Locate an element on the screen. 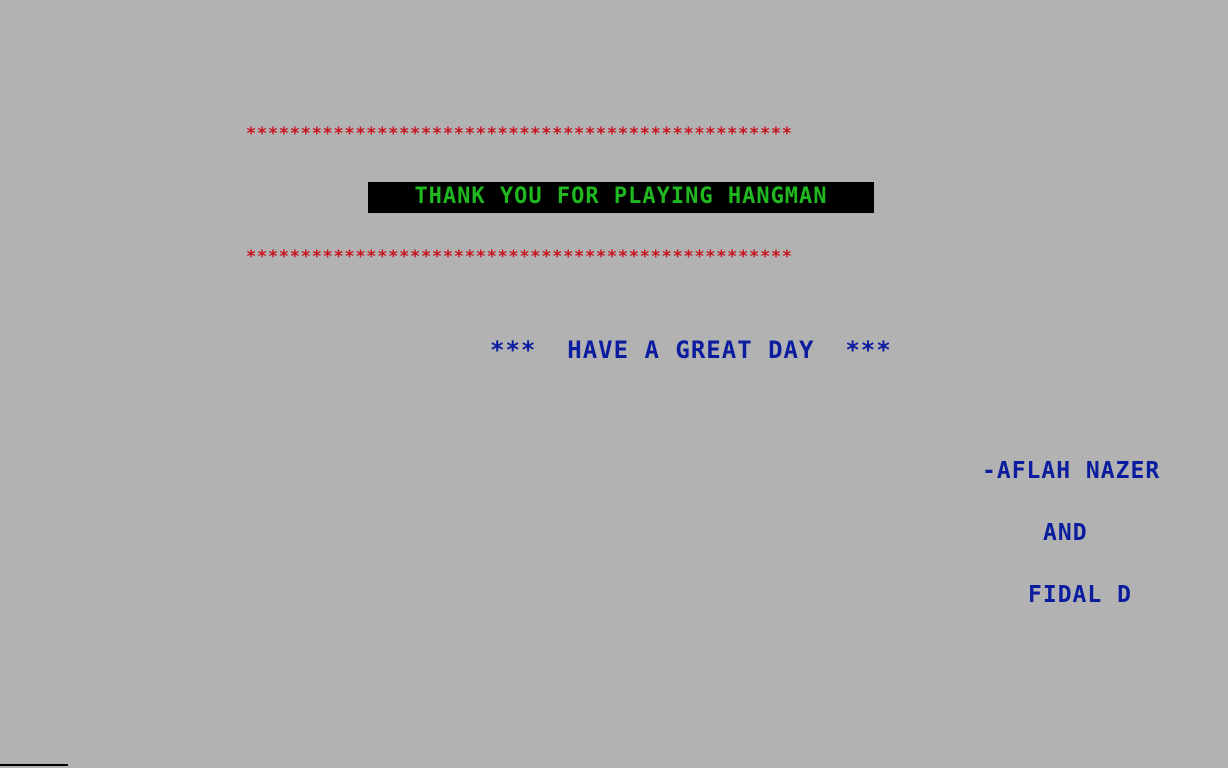 The image size is (1228, 768). thank-you-banner: THANK YOU FOR PLAYING HANGMAN is located at coordinates (621, 197).